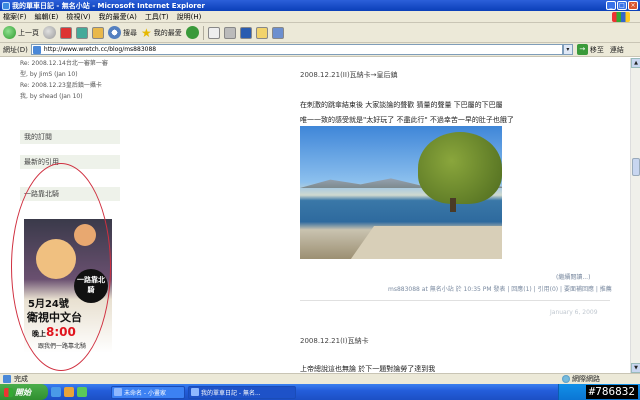 Image resolution: width=640 pixels, height=400 pixels. Describe the element at coordinates (633, 5) in the screenshot. I see `close-button: ×` at that location.